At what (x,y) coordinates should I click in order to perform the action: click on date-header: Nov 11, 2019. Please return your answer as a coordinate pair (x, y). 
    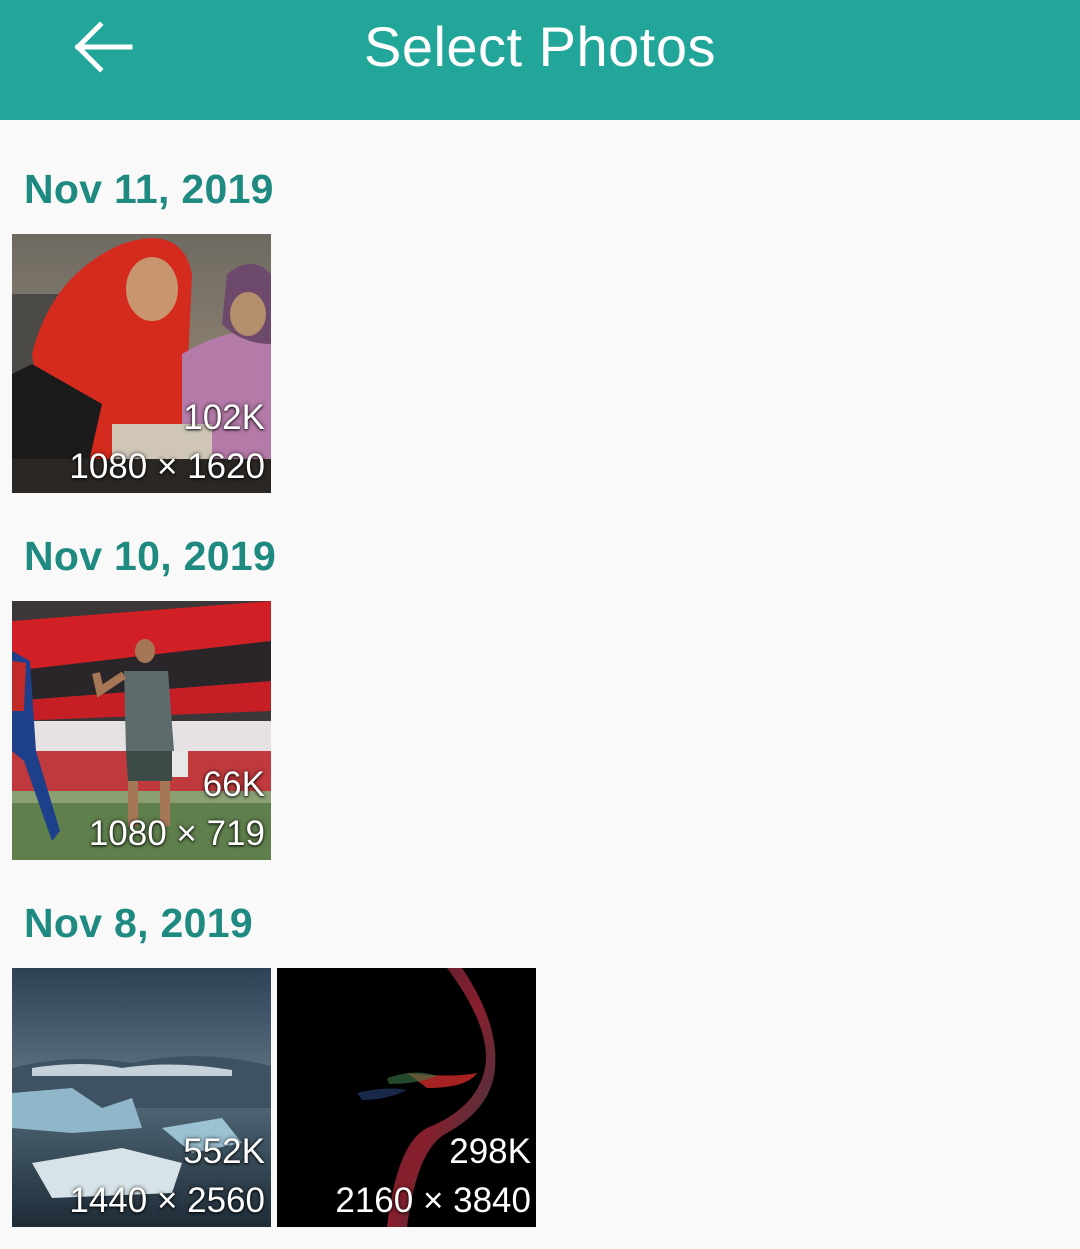
    Looking at the image, I should click on (149, 189).